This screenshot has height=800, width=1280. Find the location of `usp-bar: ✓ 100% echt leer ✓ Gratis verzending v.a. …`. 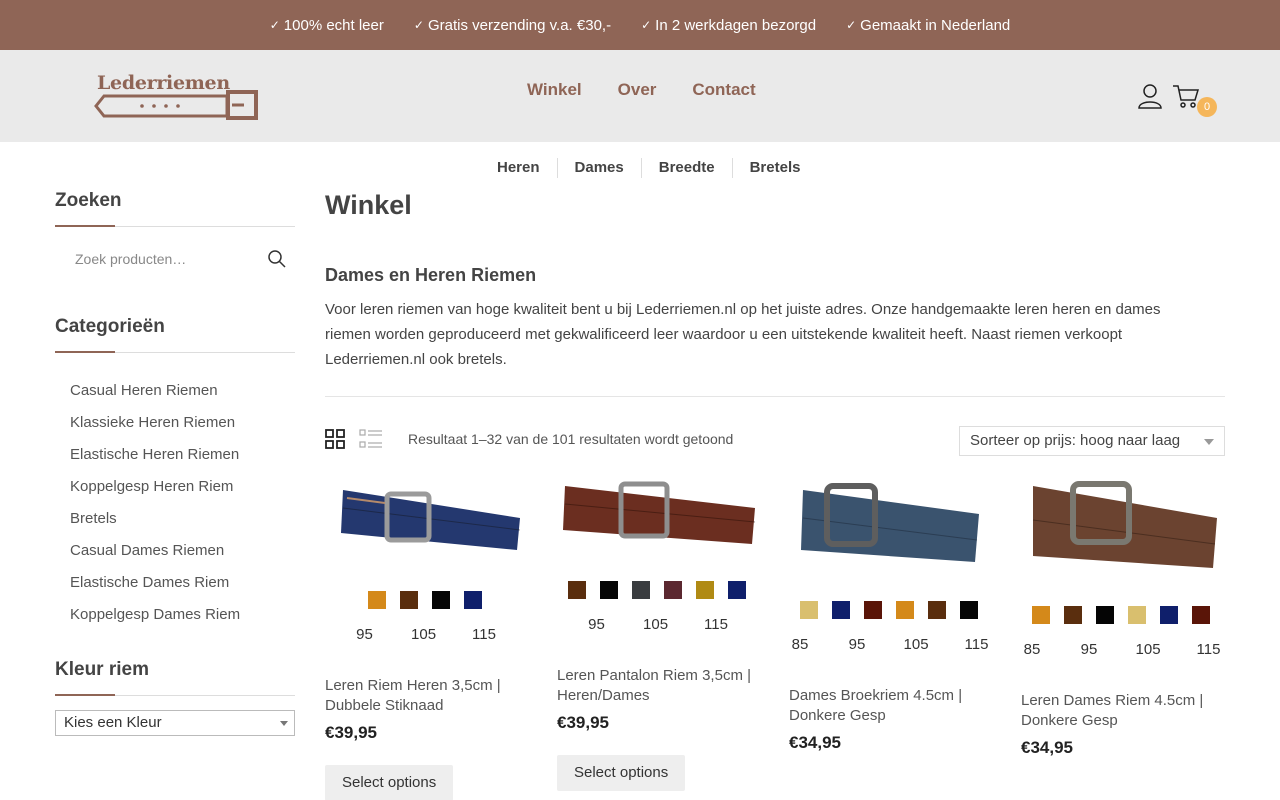

usp-bar: ✓ 100% echt leer ✓ Gratis verzending v.a. … is located at coordinates (640, 25).